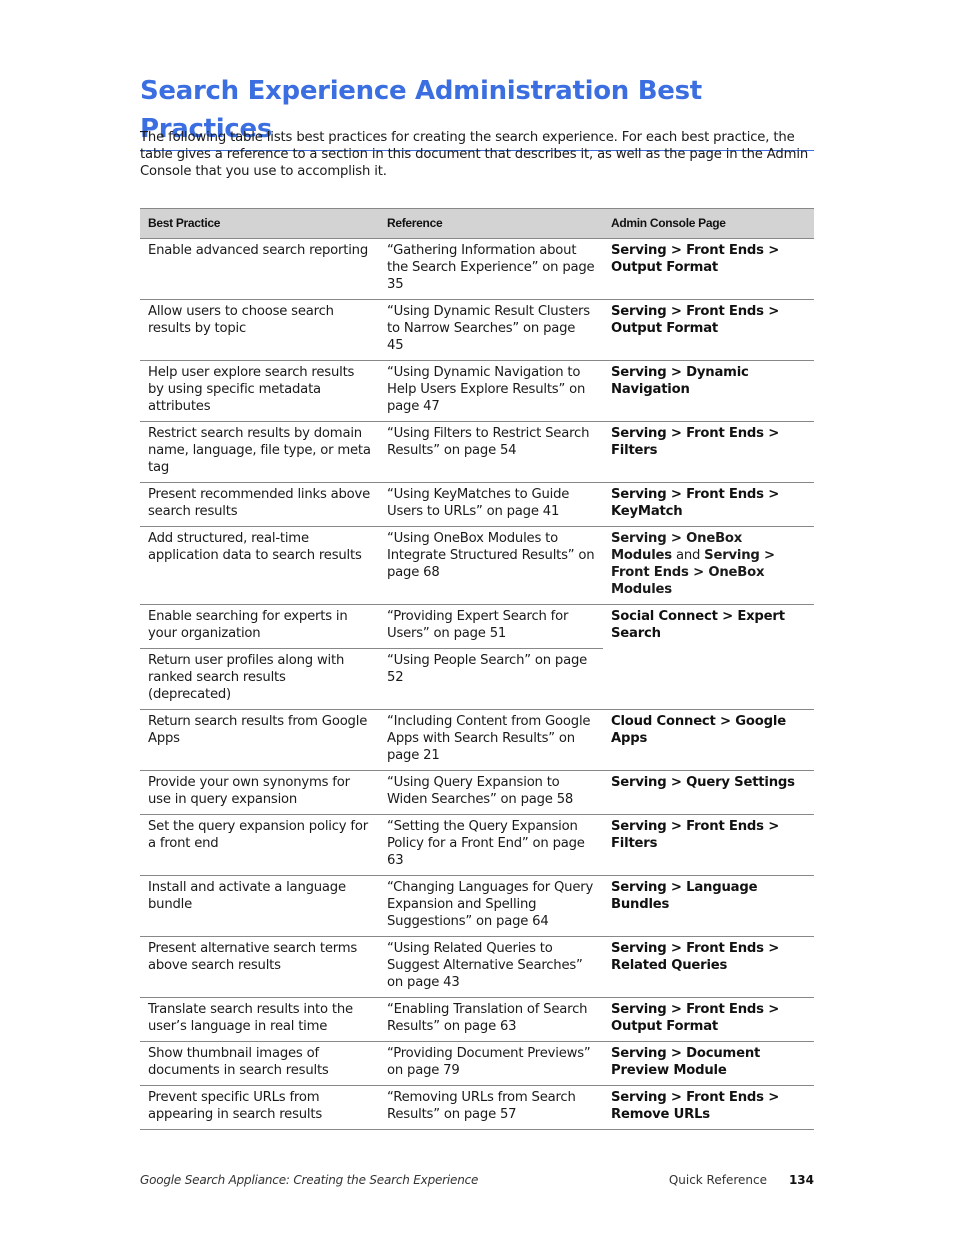  What do you see at coordinates (708, 504) in the screenshot?
I see `console-page-cell: Serving > Front Ends > KeyMatch` at bounding box center [708, 504].